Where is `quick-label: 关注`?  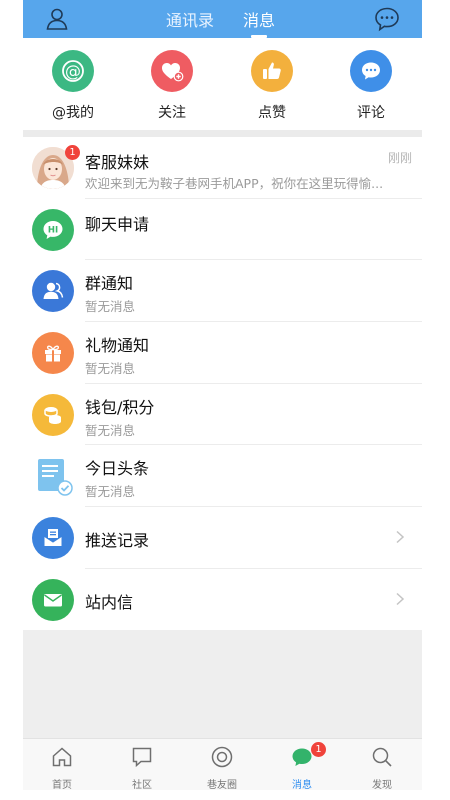
quick-label: 关注 is located at coordinates (172, 113).